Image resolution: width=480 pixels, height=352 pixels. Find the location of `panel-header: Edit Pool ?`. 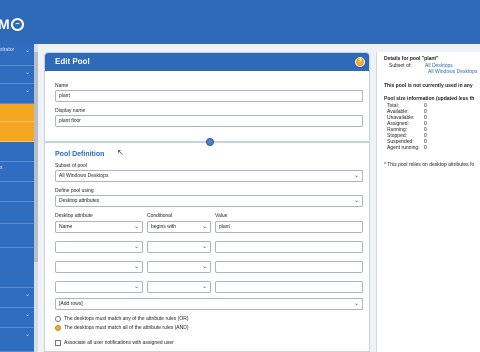

panel-header: Edit Pool ? is located at coordinates (207, 62).